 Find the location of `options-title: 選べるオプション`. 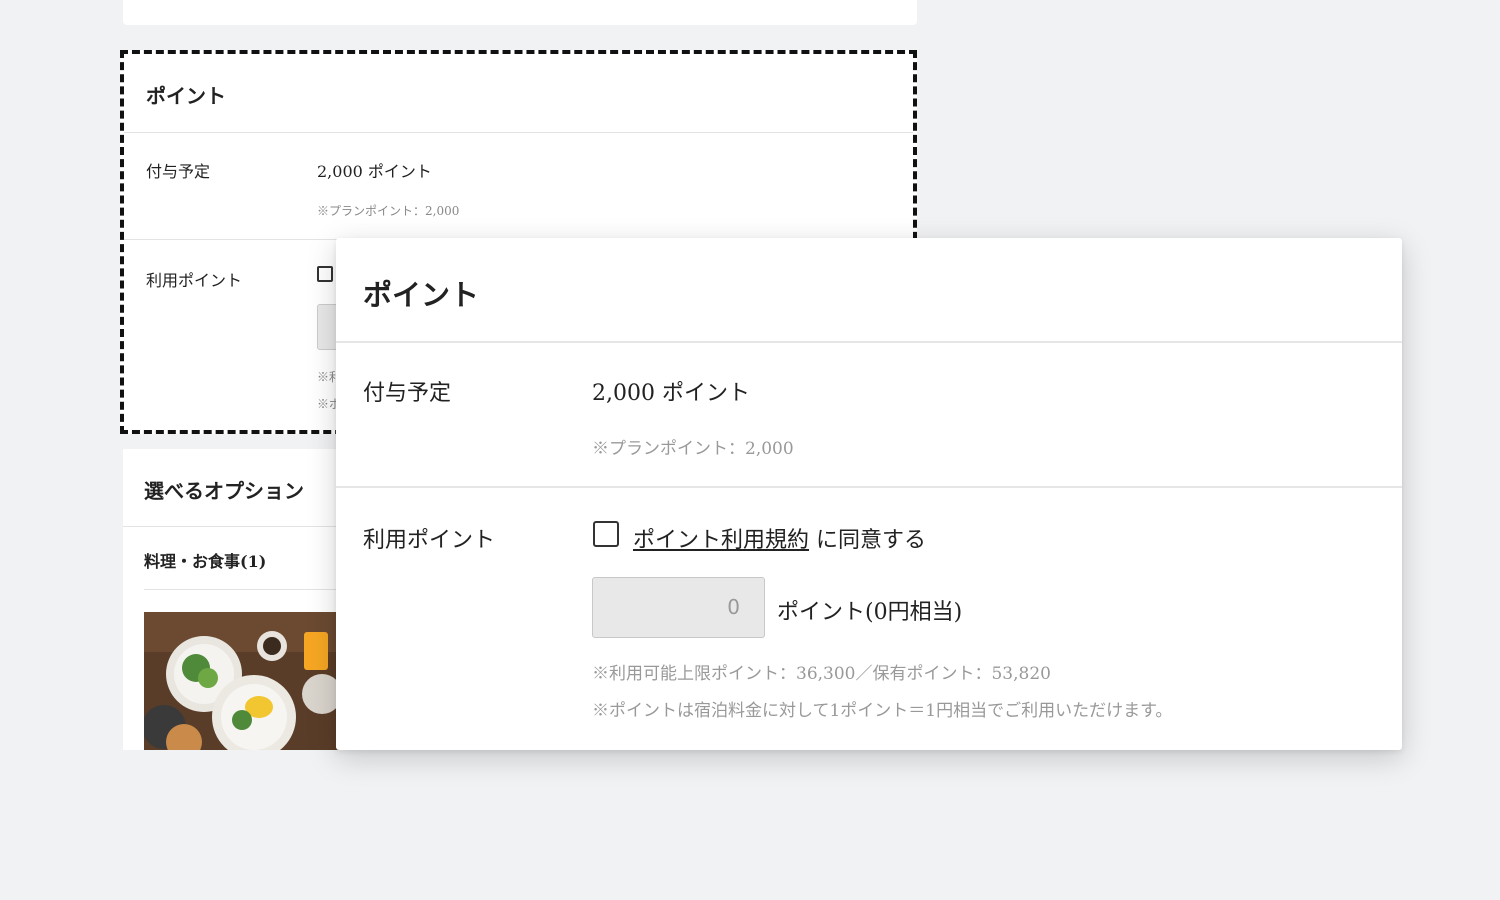

options-title: 選べるオプション is located at coordinates (224, 491).